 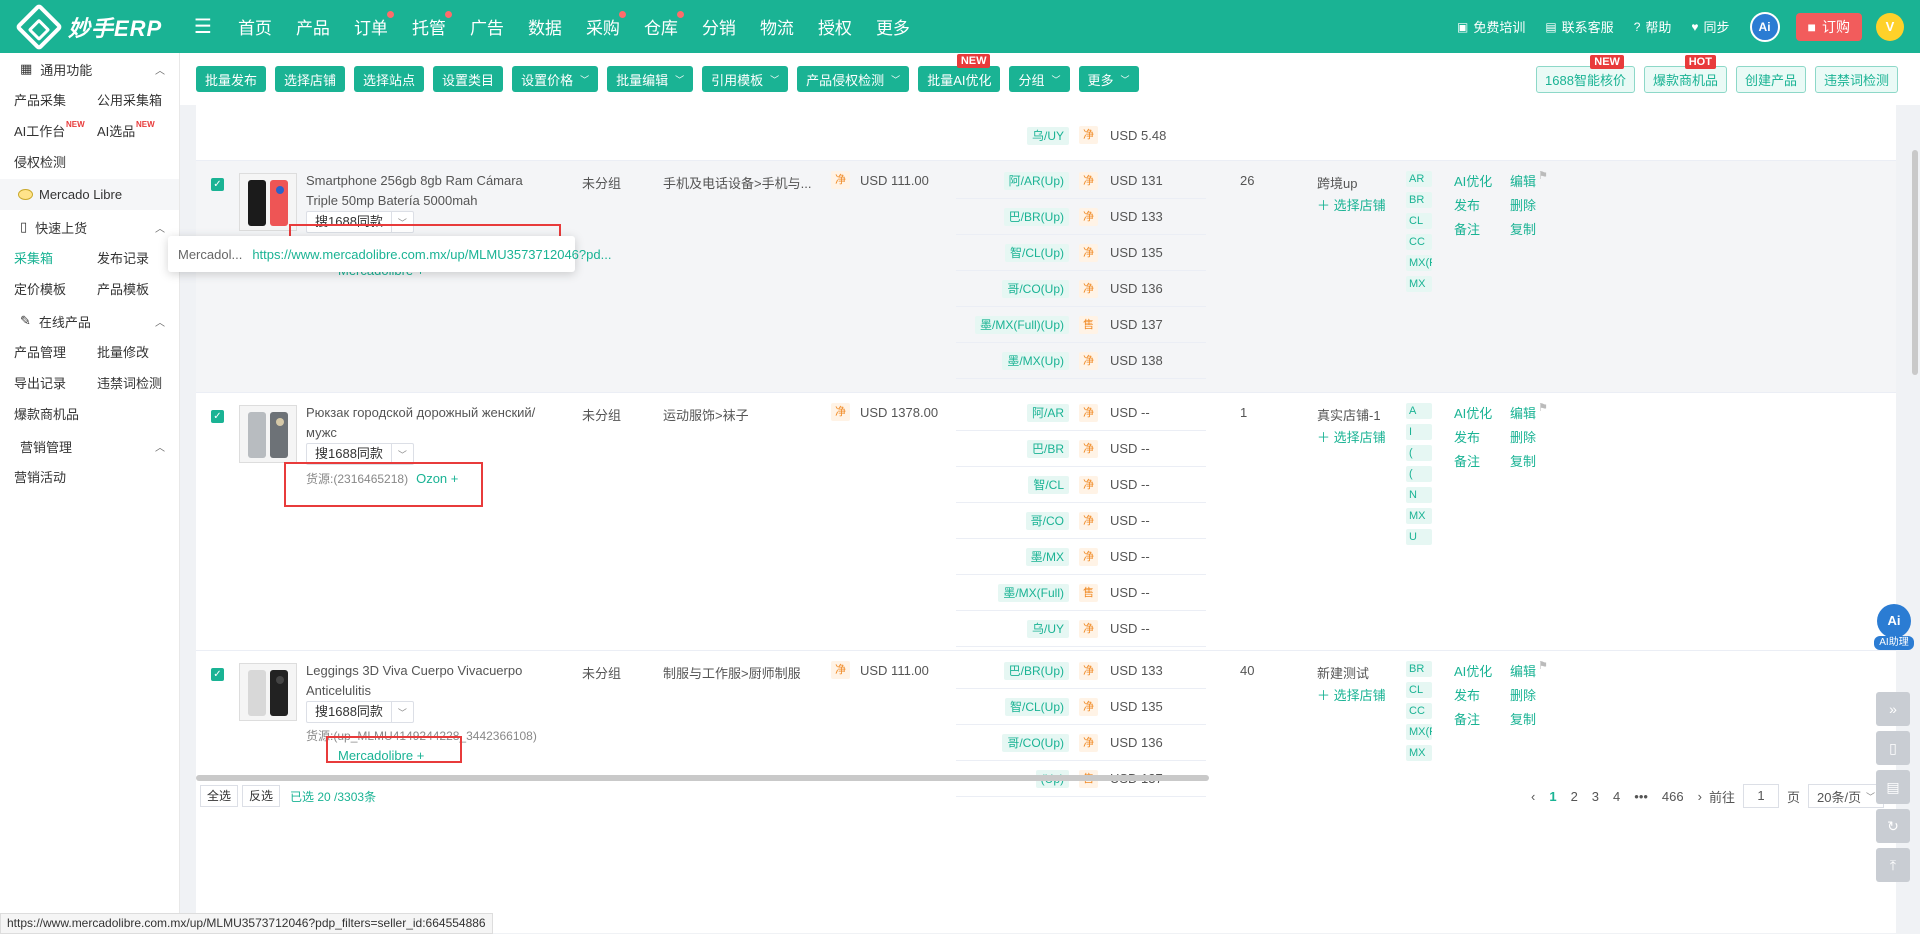 What do you see at coordinates (313, 26) in the screenshot?
I see `top-nav-item: 产品` at bounding box center [313, 26].